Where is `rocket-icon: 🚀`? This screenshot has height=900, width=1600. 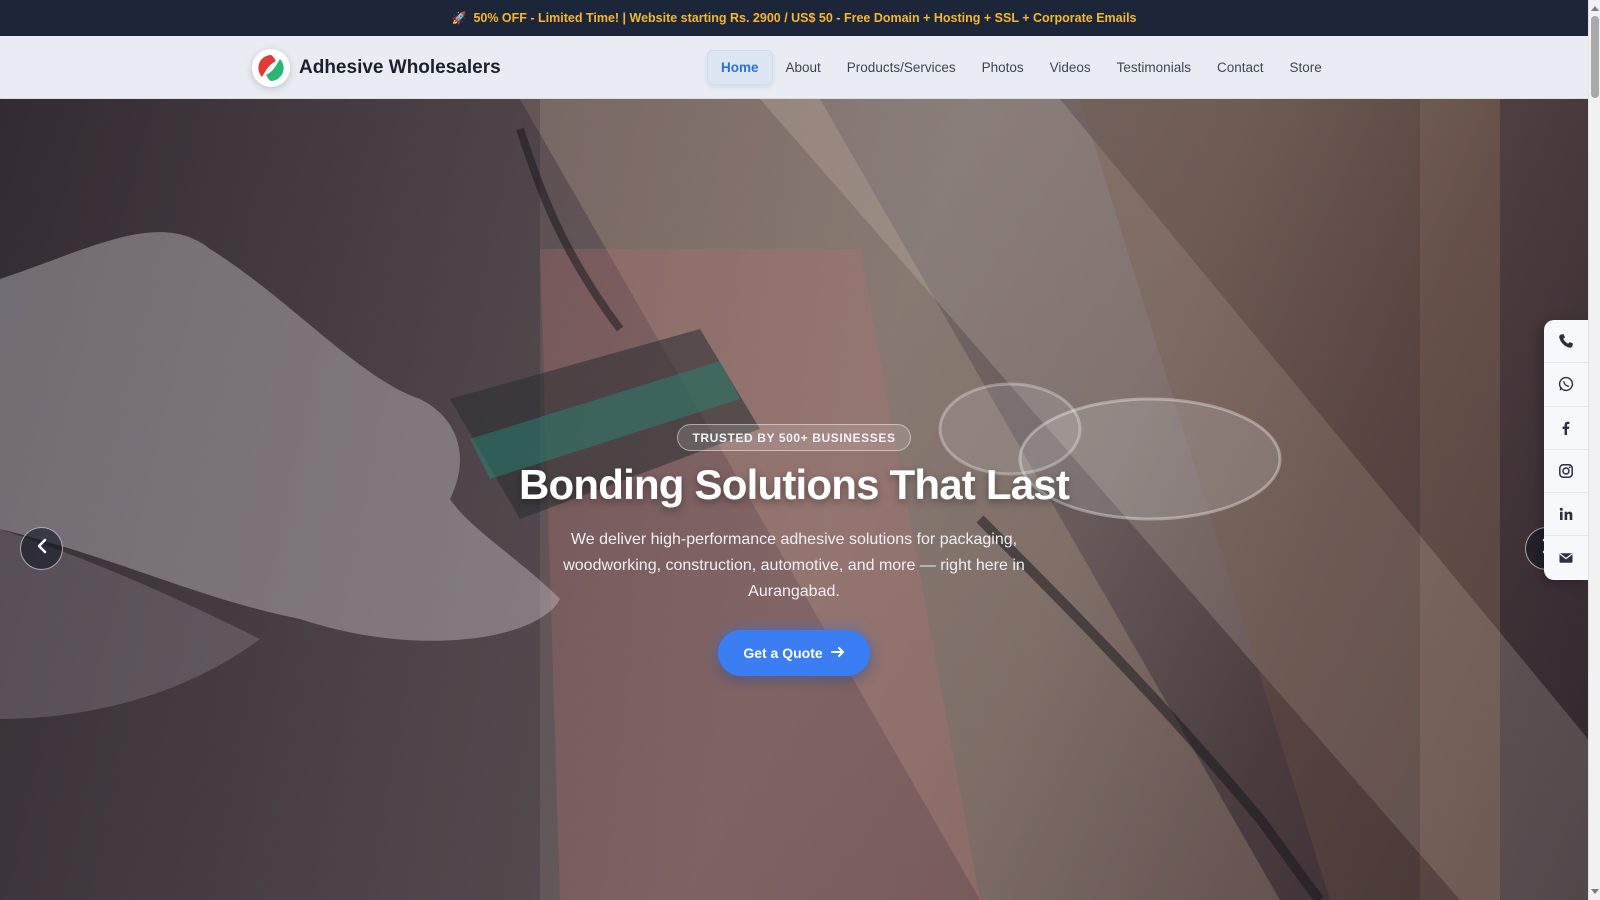
rocket-icon: 🚀 is located at coordinates (459, 18).